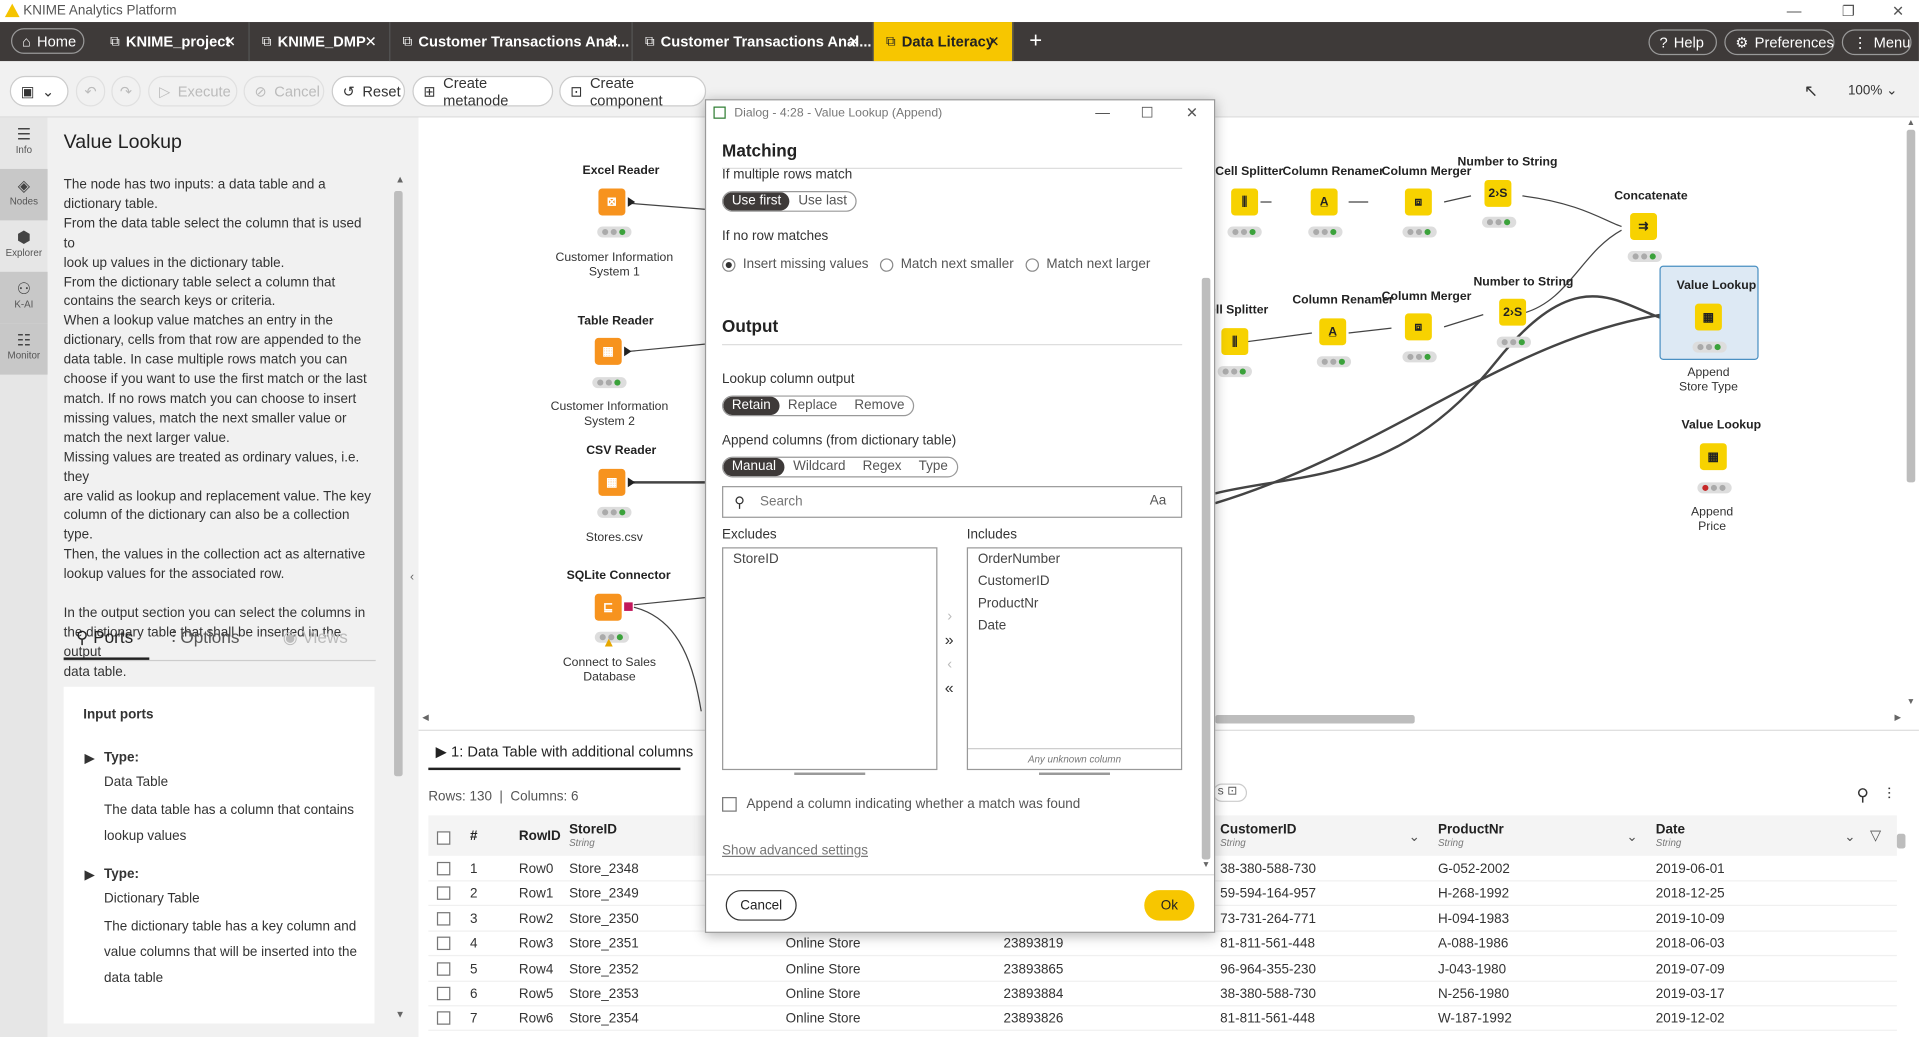 The width and height of the screenshot is (1919, 1037). I want to click on lookup-output-toggle: Retain Replace Remove, so click(818, 406).